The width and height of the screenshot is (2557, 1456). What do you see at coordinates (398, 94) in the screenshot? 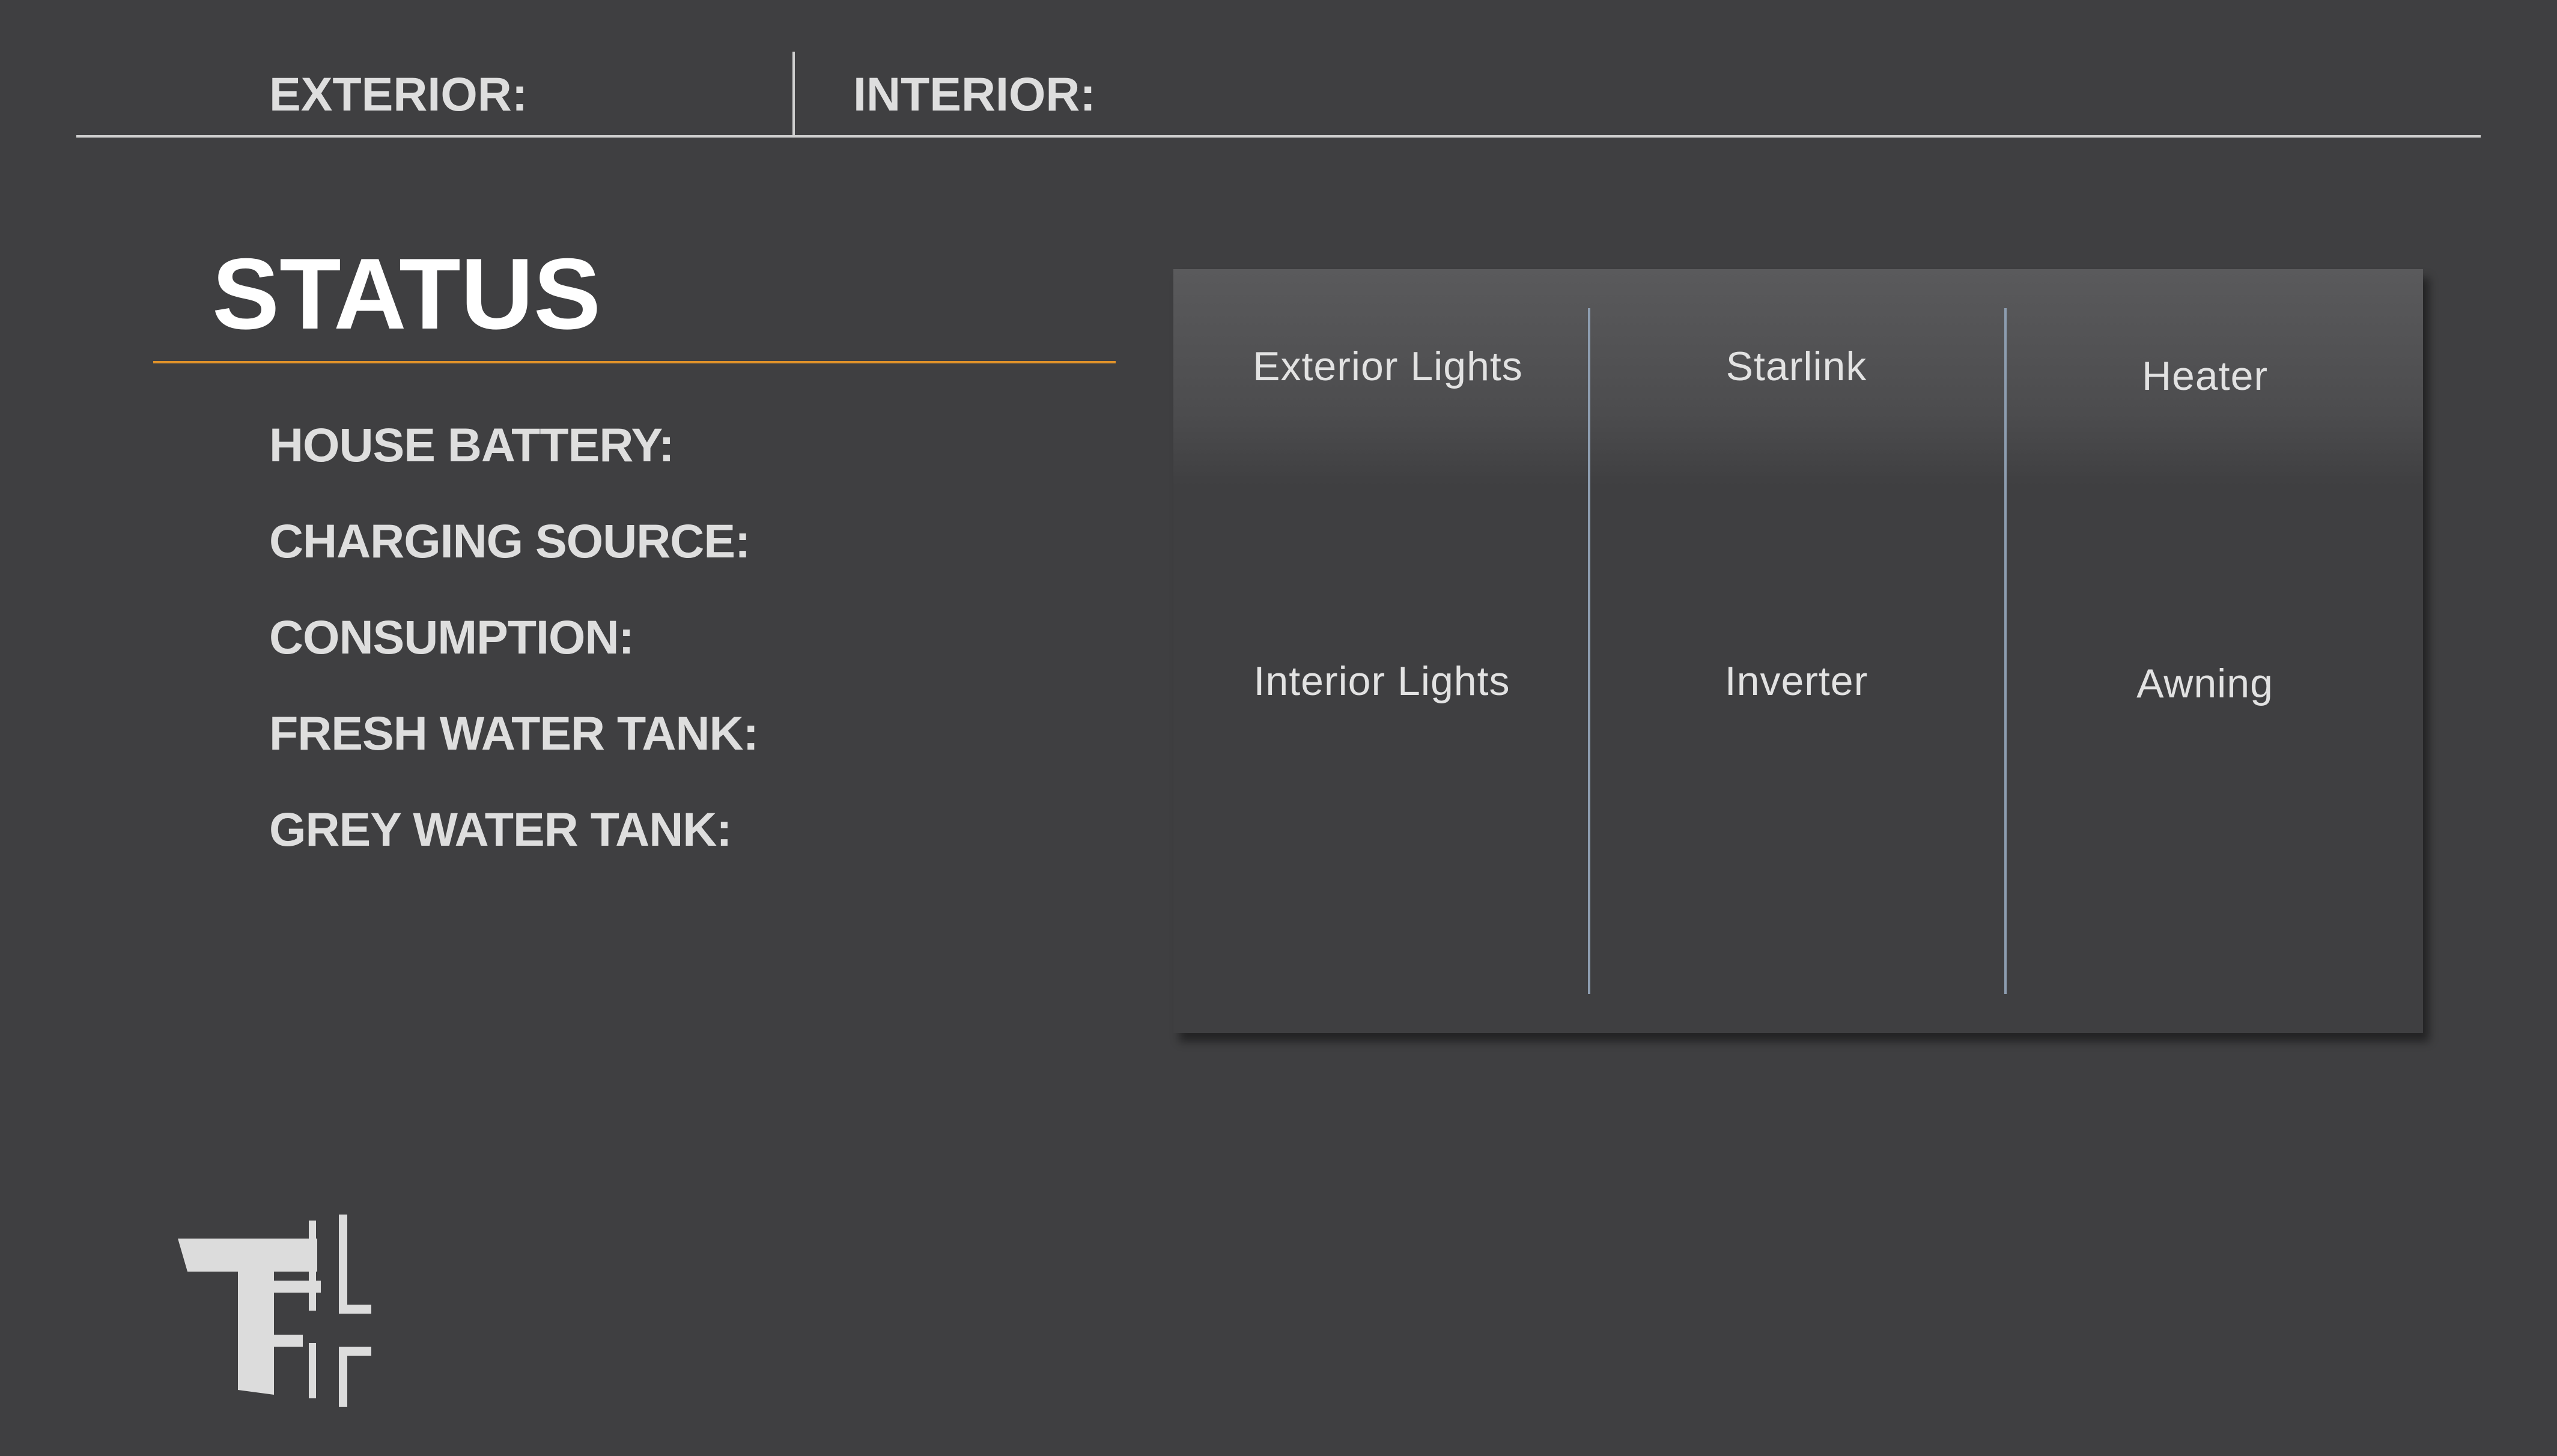
I see `exterior-label: EXTERIOR:` at bounding box center [398, 94].